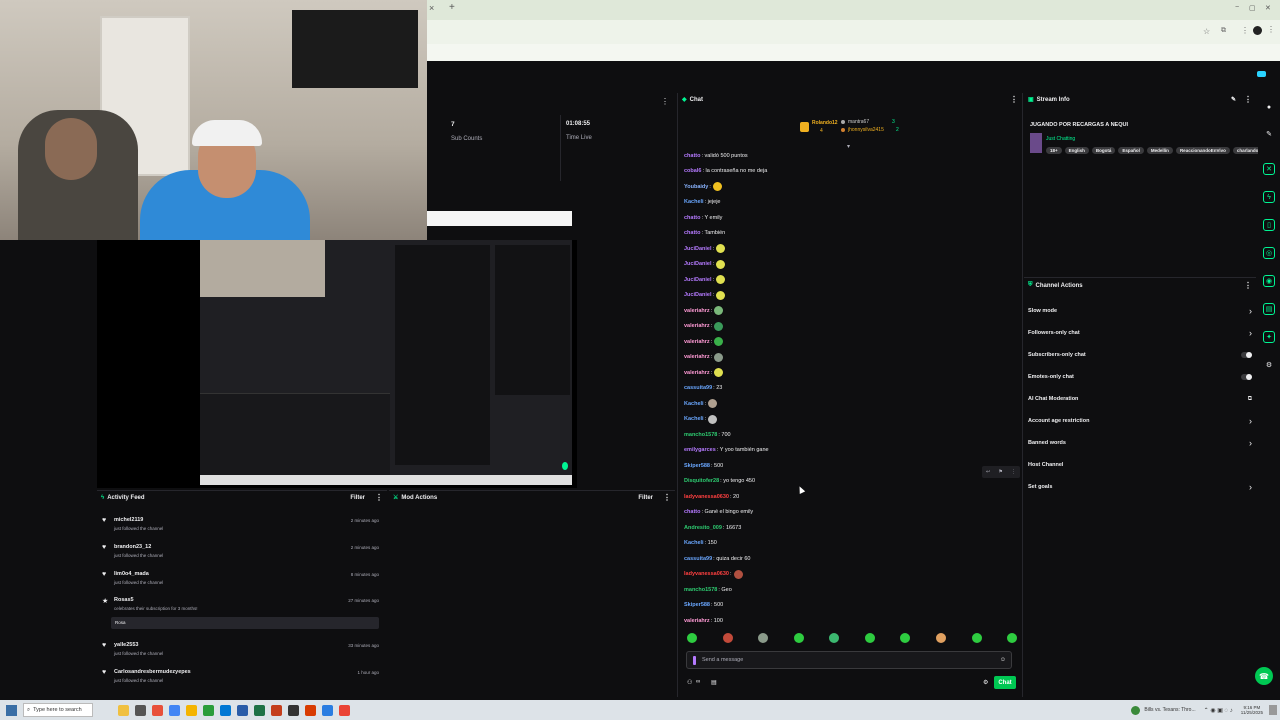 This screenshot has width=1280, height=720. I want to click on app-4-icon, so click(327, 710).